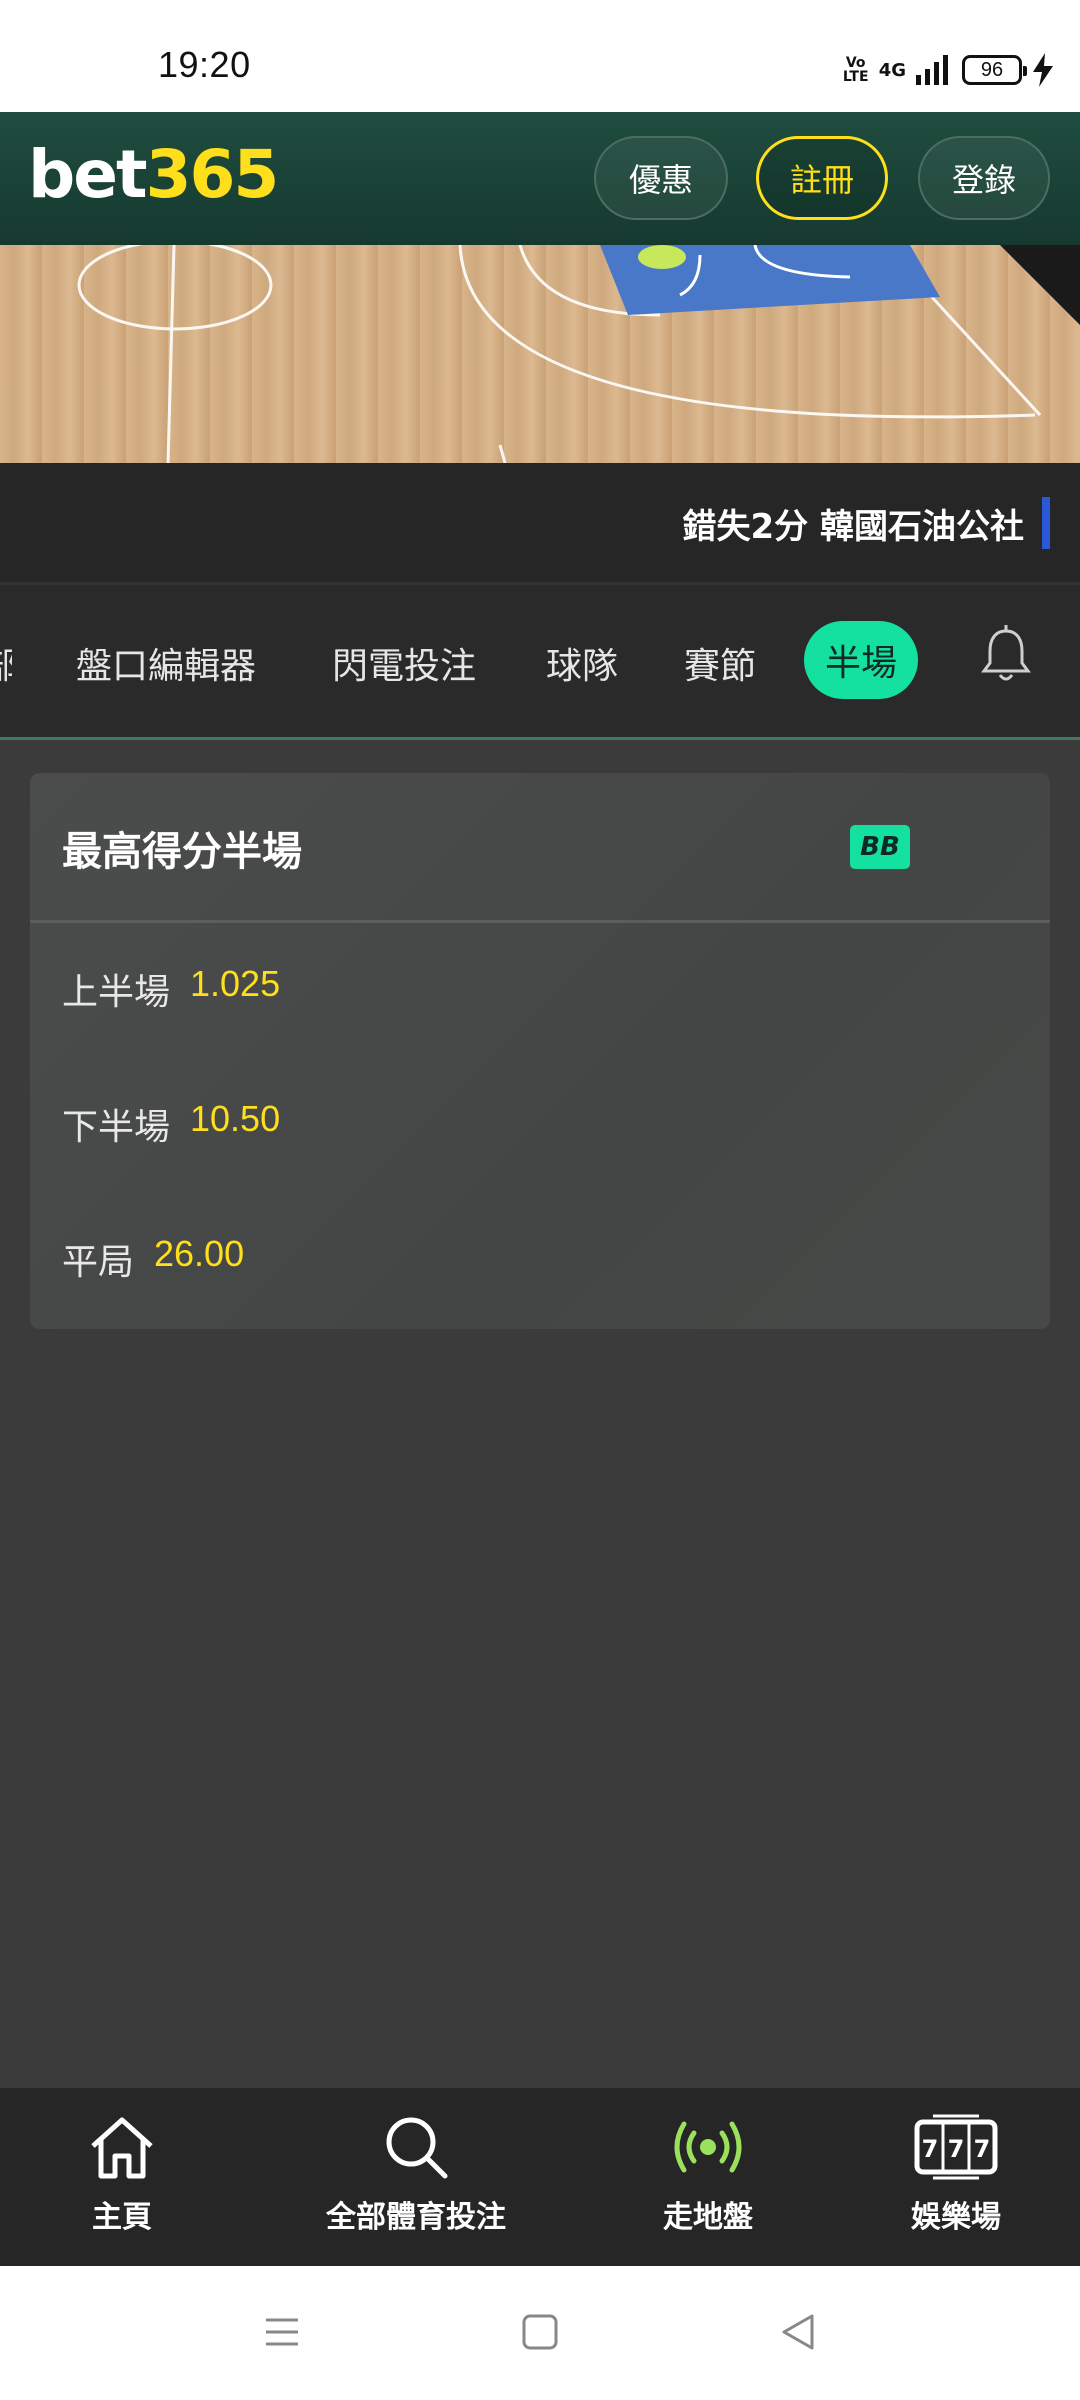  I want to click on selection-odds: 10.50, so click(235, 1118).